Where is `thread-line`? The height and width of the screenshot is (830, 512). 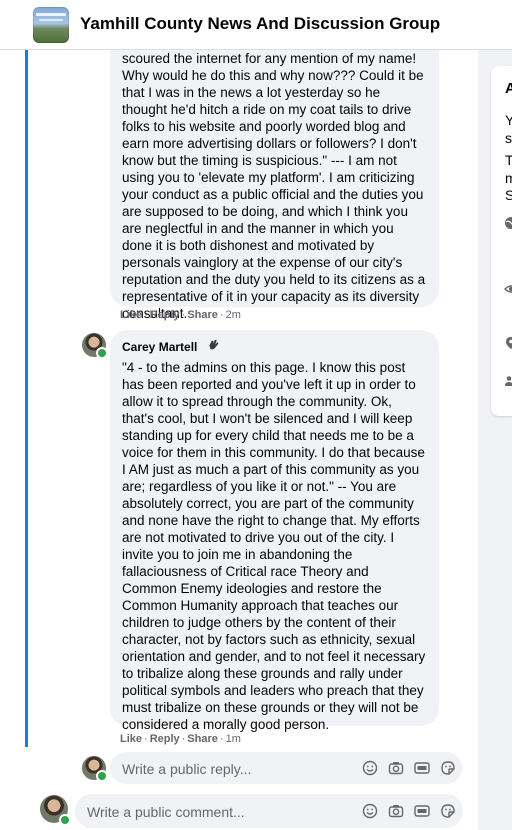 thread-line is located at coordinates (26, 398).